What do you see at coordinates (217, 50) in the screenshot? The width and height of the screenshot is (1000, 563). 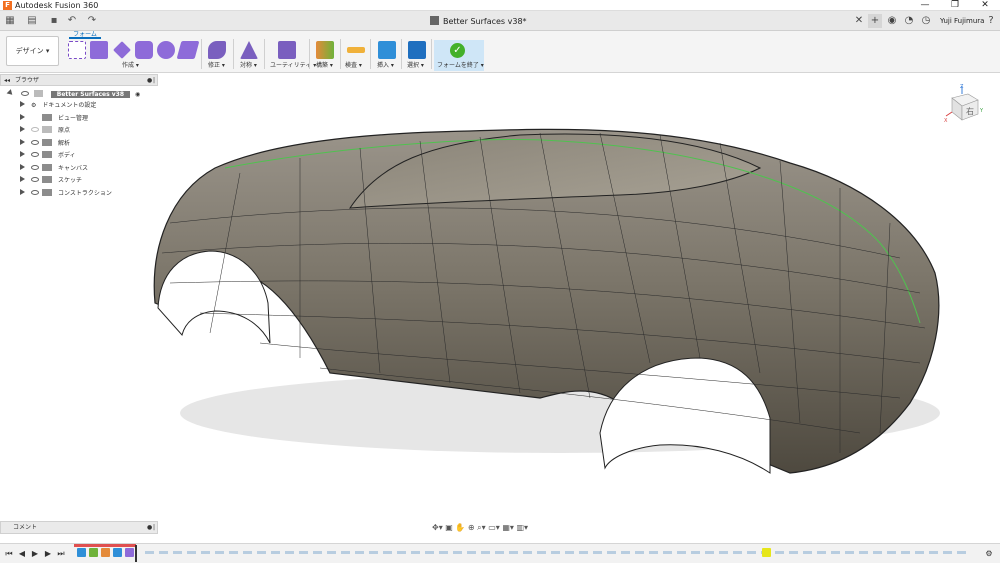 I see `edit-form-icon` at bounding box center [217, 50].